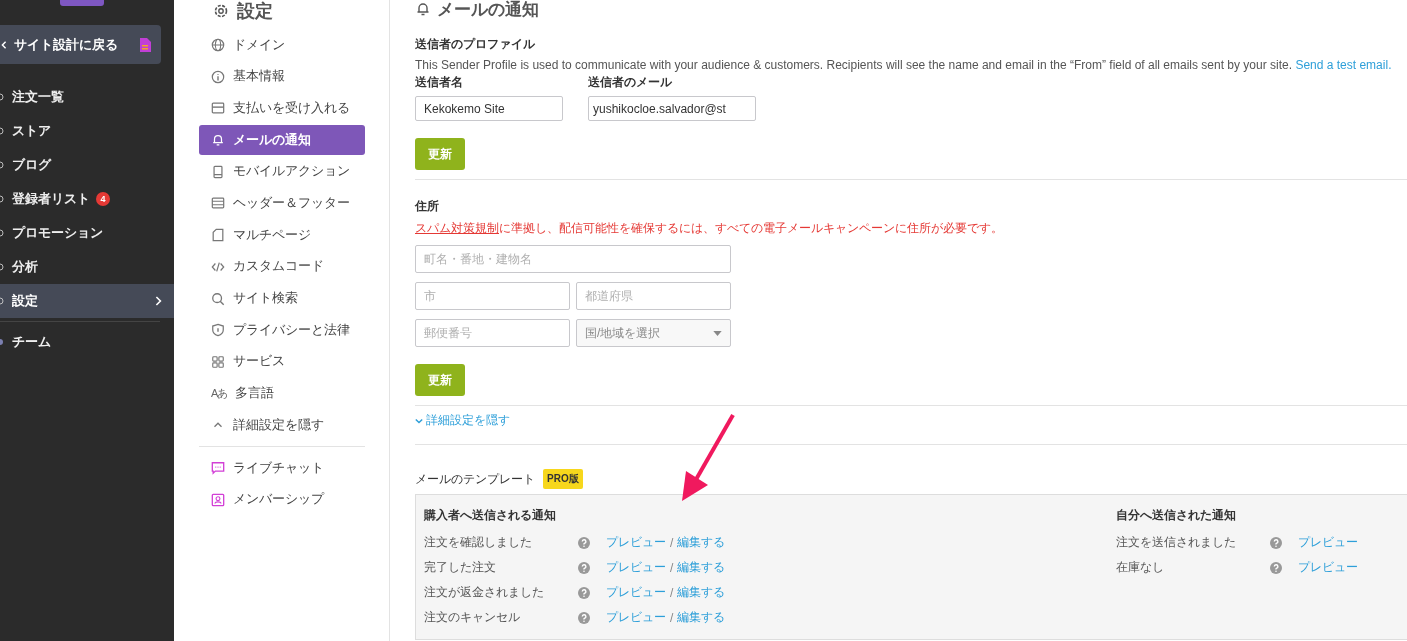 This screenshot has width=1407, height=641. Describe the element at coordinates (218, 171) in the screenshot. I see `phone-icon` at that location.